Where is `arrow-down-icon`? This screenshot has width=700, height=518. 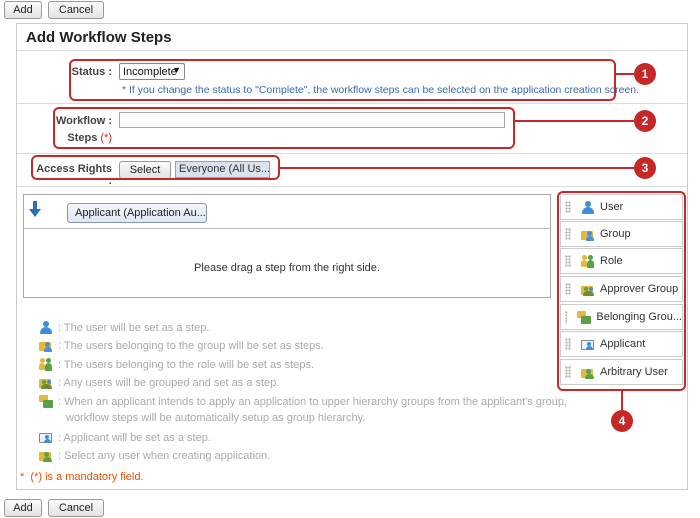 arrow-down-icon is located at coordinates (35, 209).